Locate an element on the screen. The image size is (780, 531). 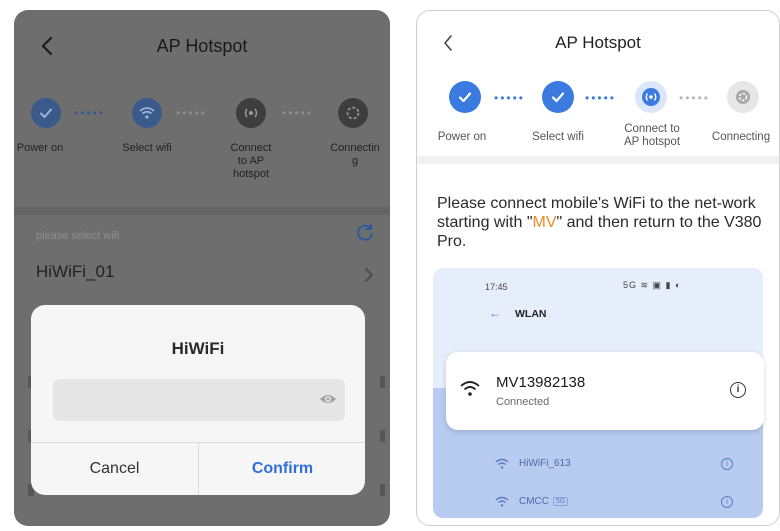
step-label-connecting: Connectin g is located at coordinates (355, 154).